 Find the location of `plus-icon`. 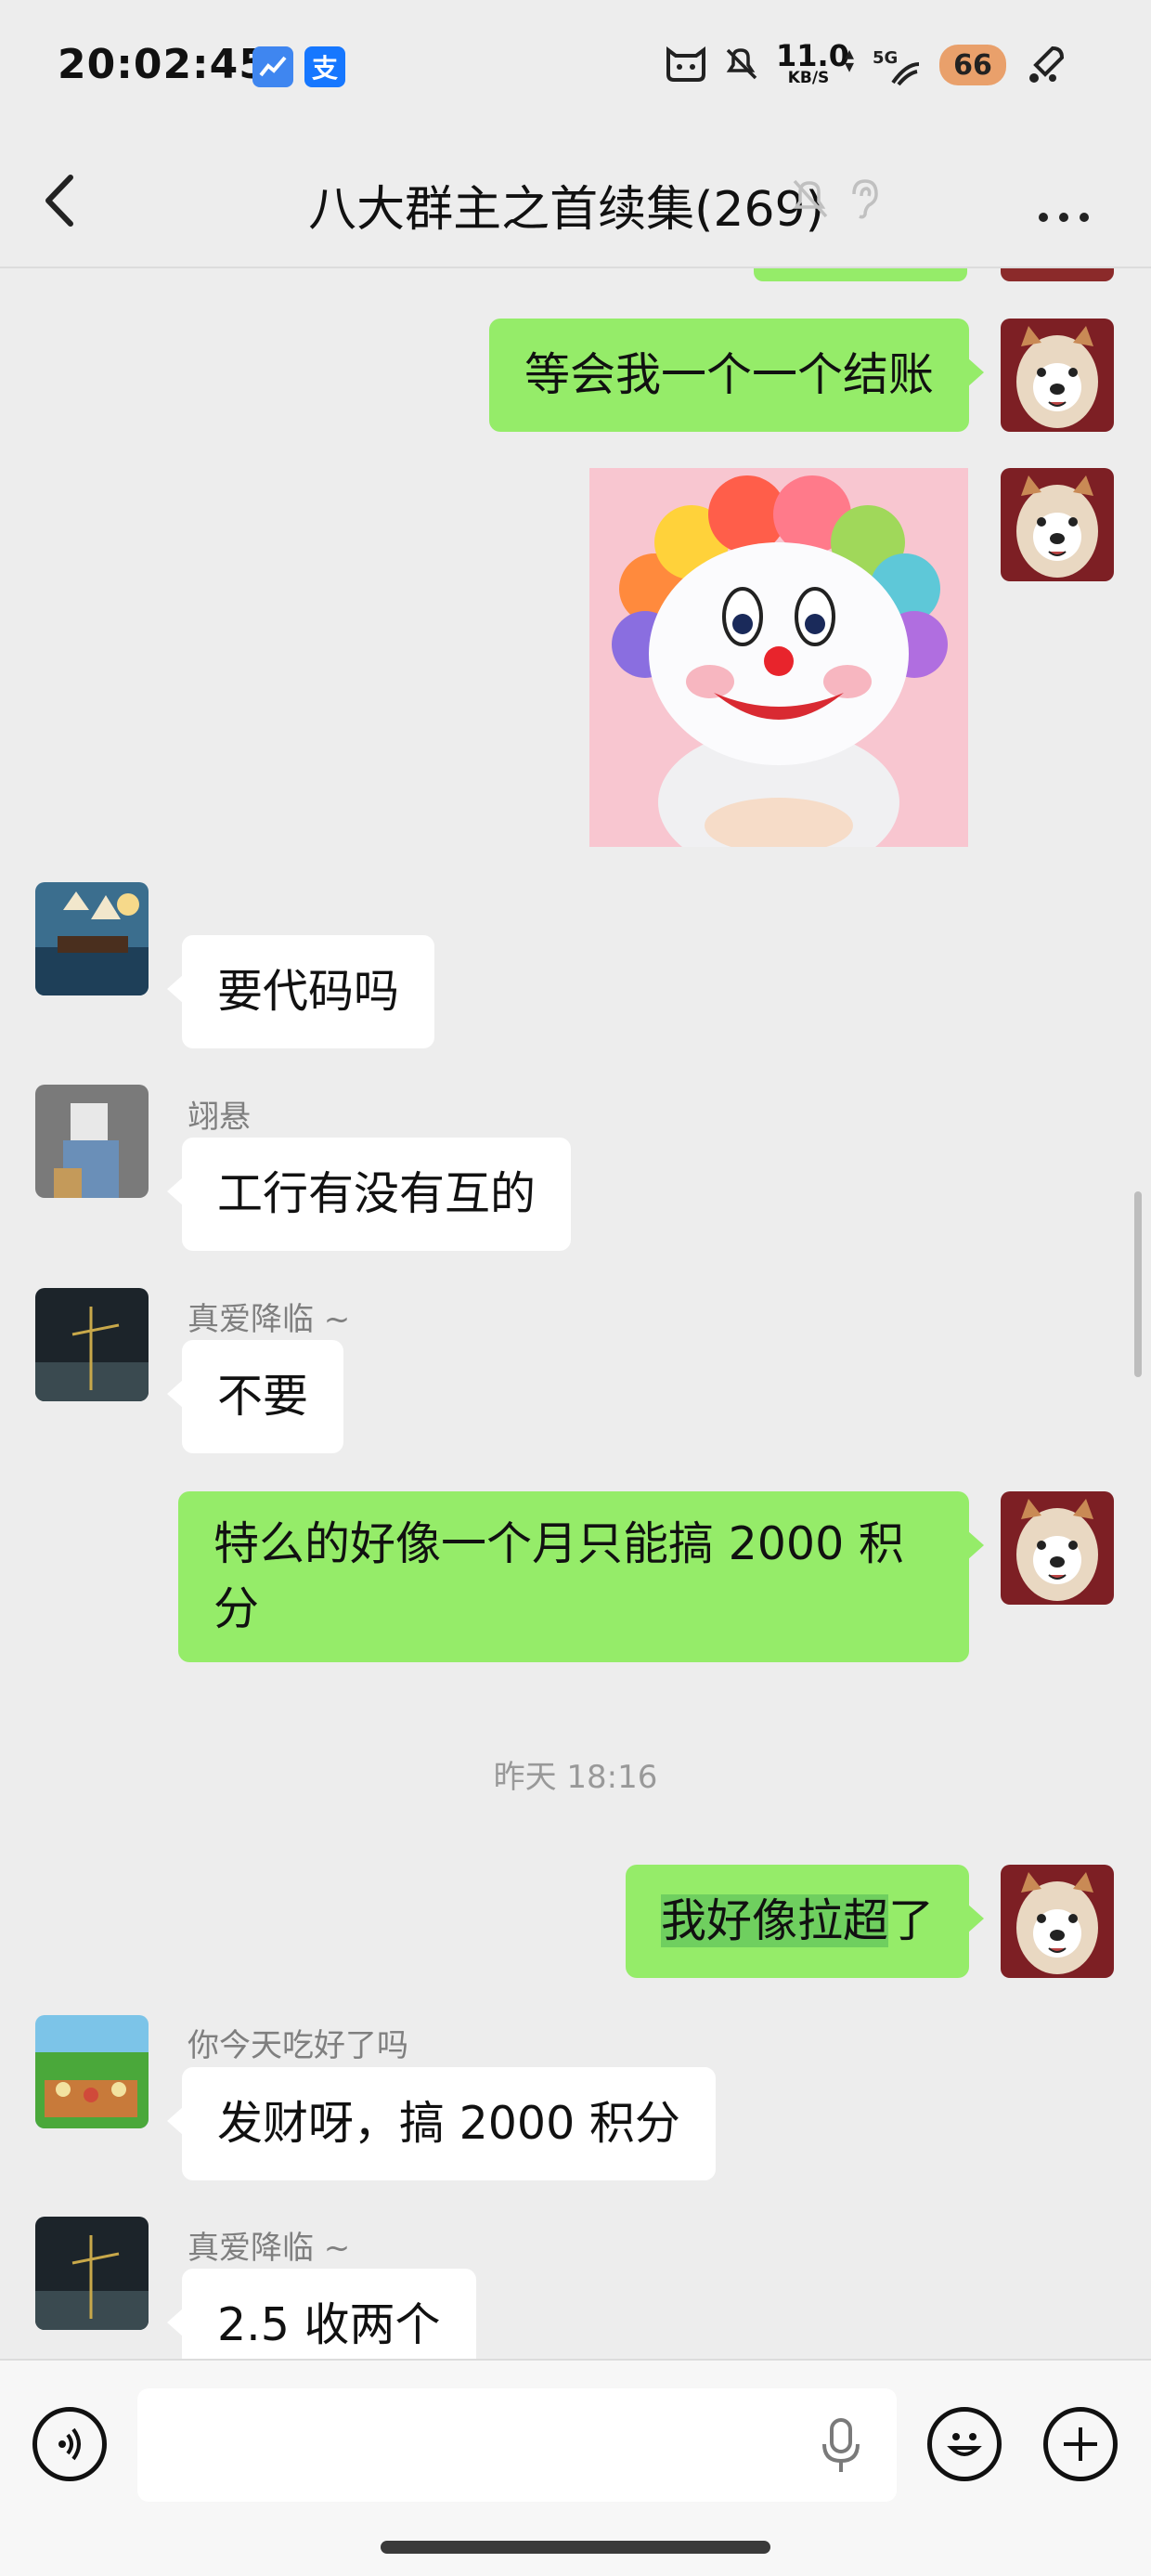

plus-icon is located at coordinates (1080, 2444).